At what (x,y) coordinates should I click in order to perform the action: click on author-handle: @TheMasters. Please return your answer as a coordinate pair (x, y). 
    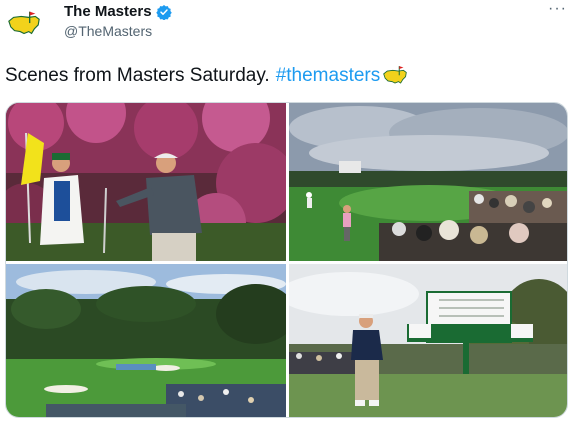
    Looking at the image, I should click on (108, 31).